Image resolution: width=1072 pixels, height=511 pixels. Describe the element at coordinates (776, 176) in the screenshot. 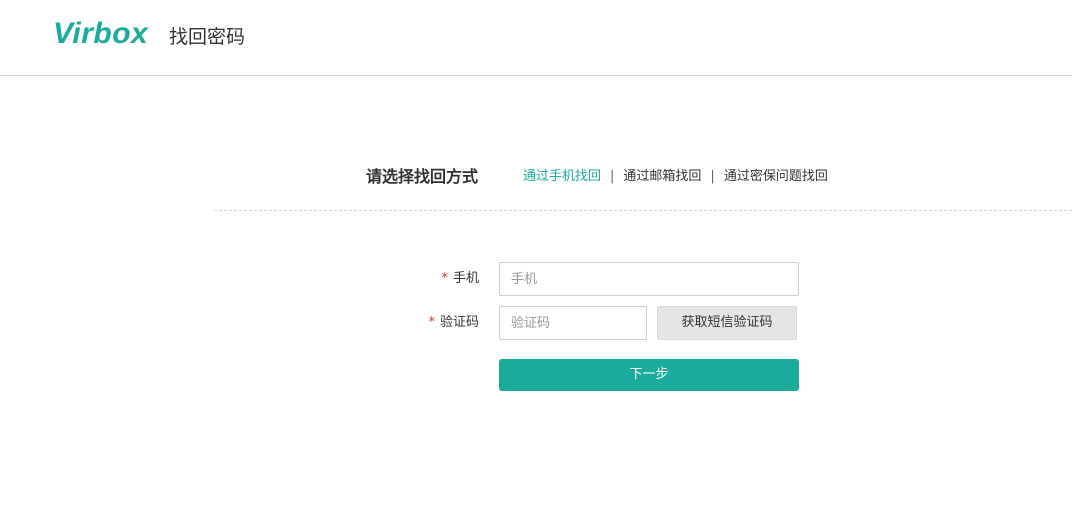

I see `recover-by-security-question-link: 通过密保问题找回` at that location.